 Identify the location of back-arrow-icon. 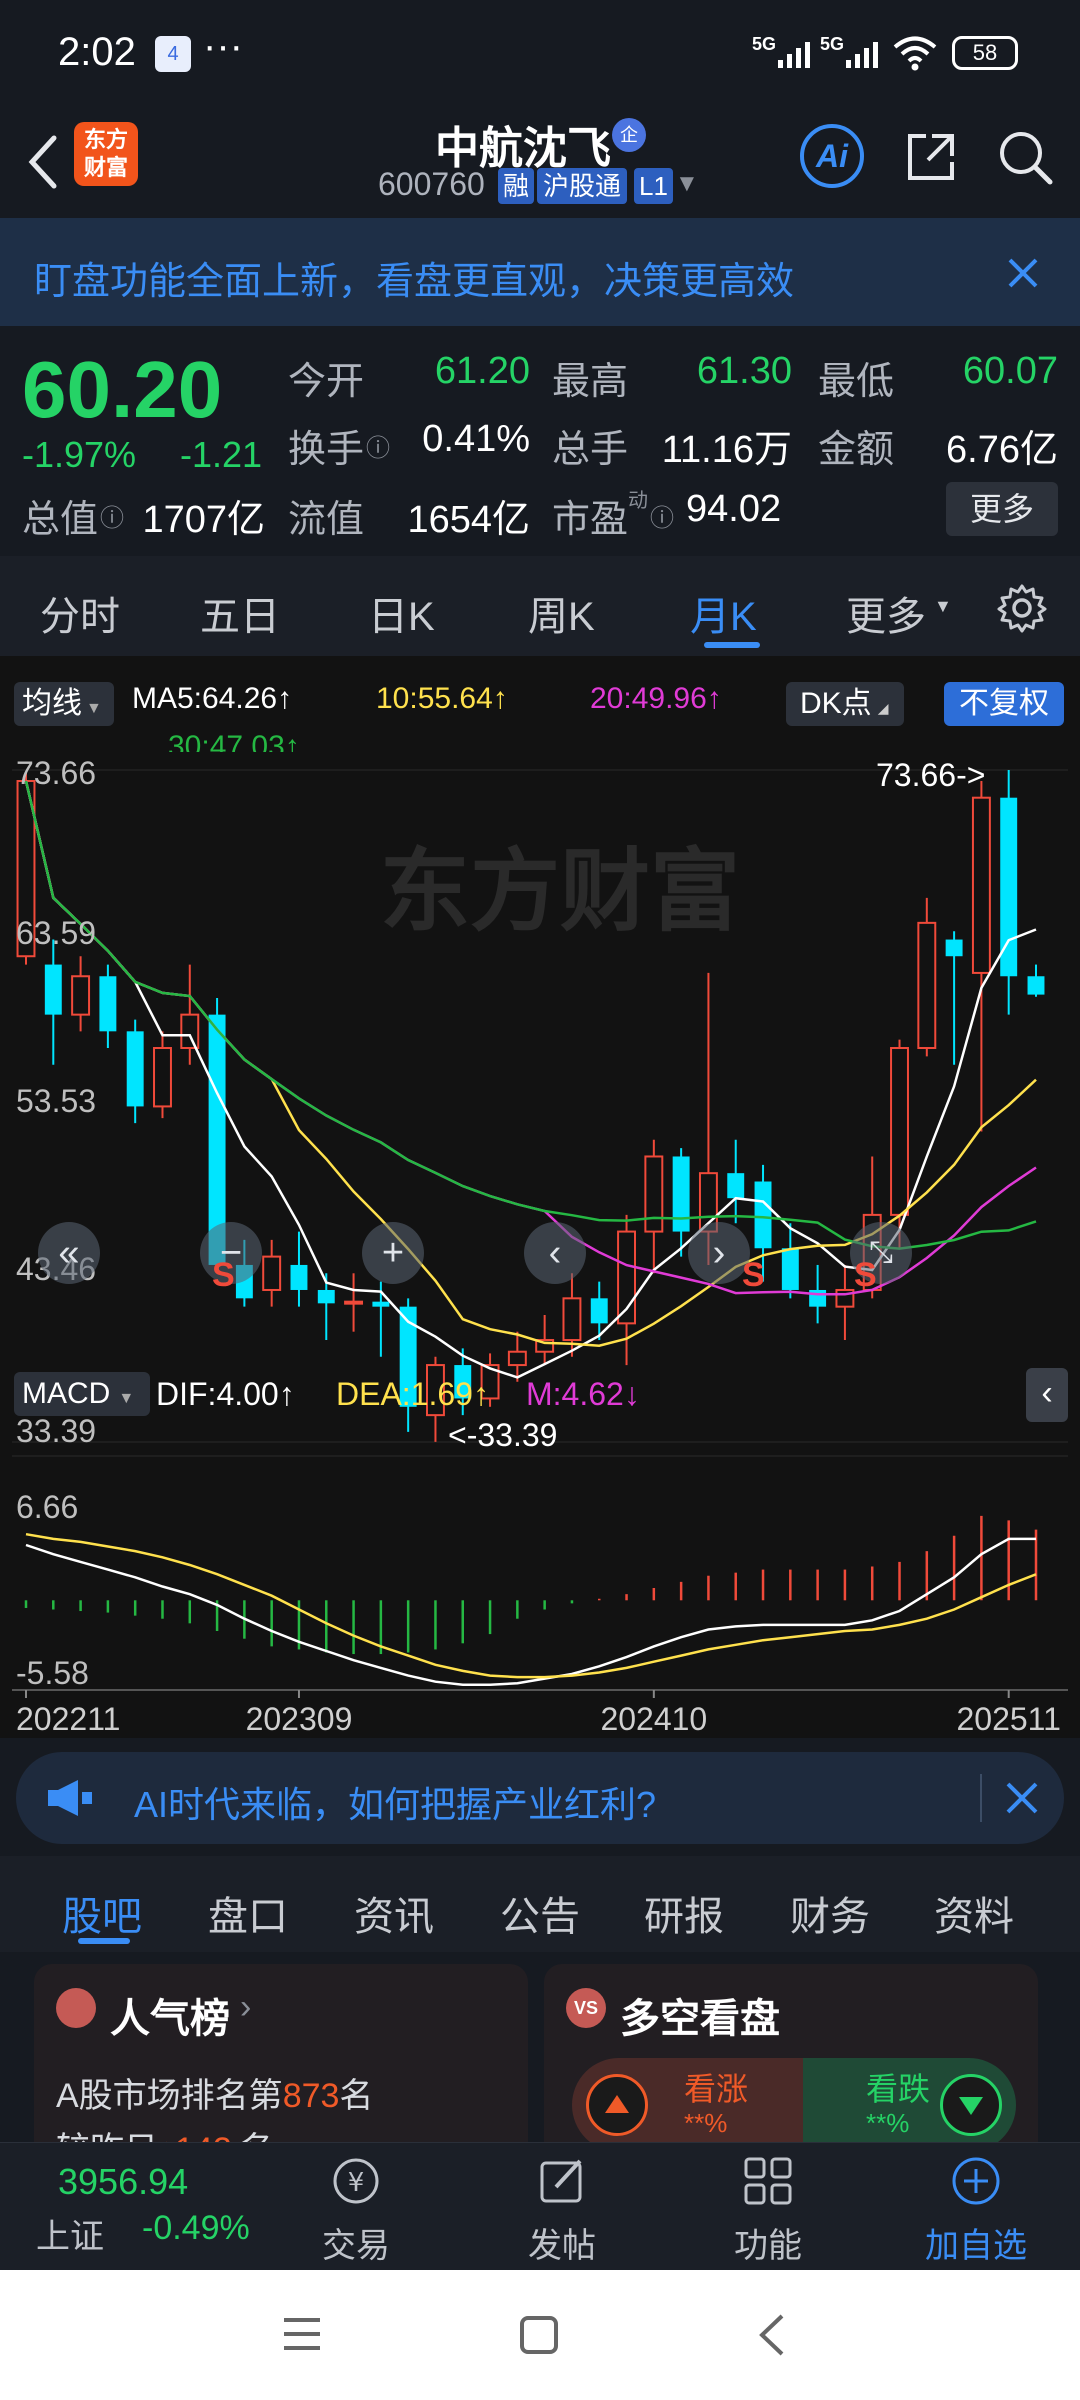
(42, 162).